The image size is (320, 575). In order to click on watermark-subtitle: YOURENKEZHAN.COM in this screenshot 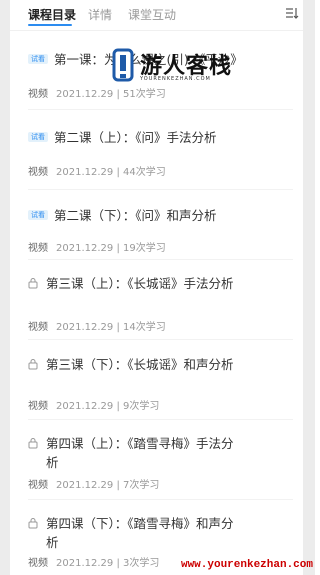, I will do `click(175, 79)`.